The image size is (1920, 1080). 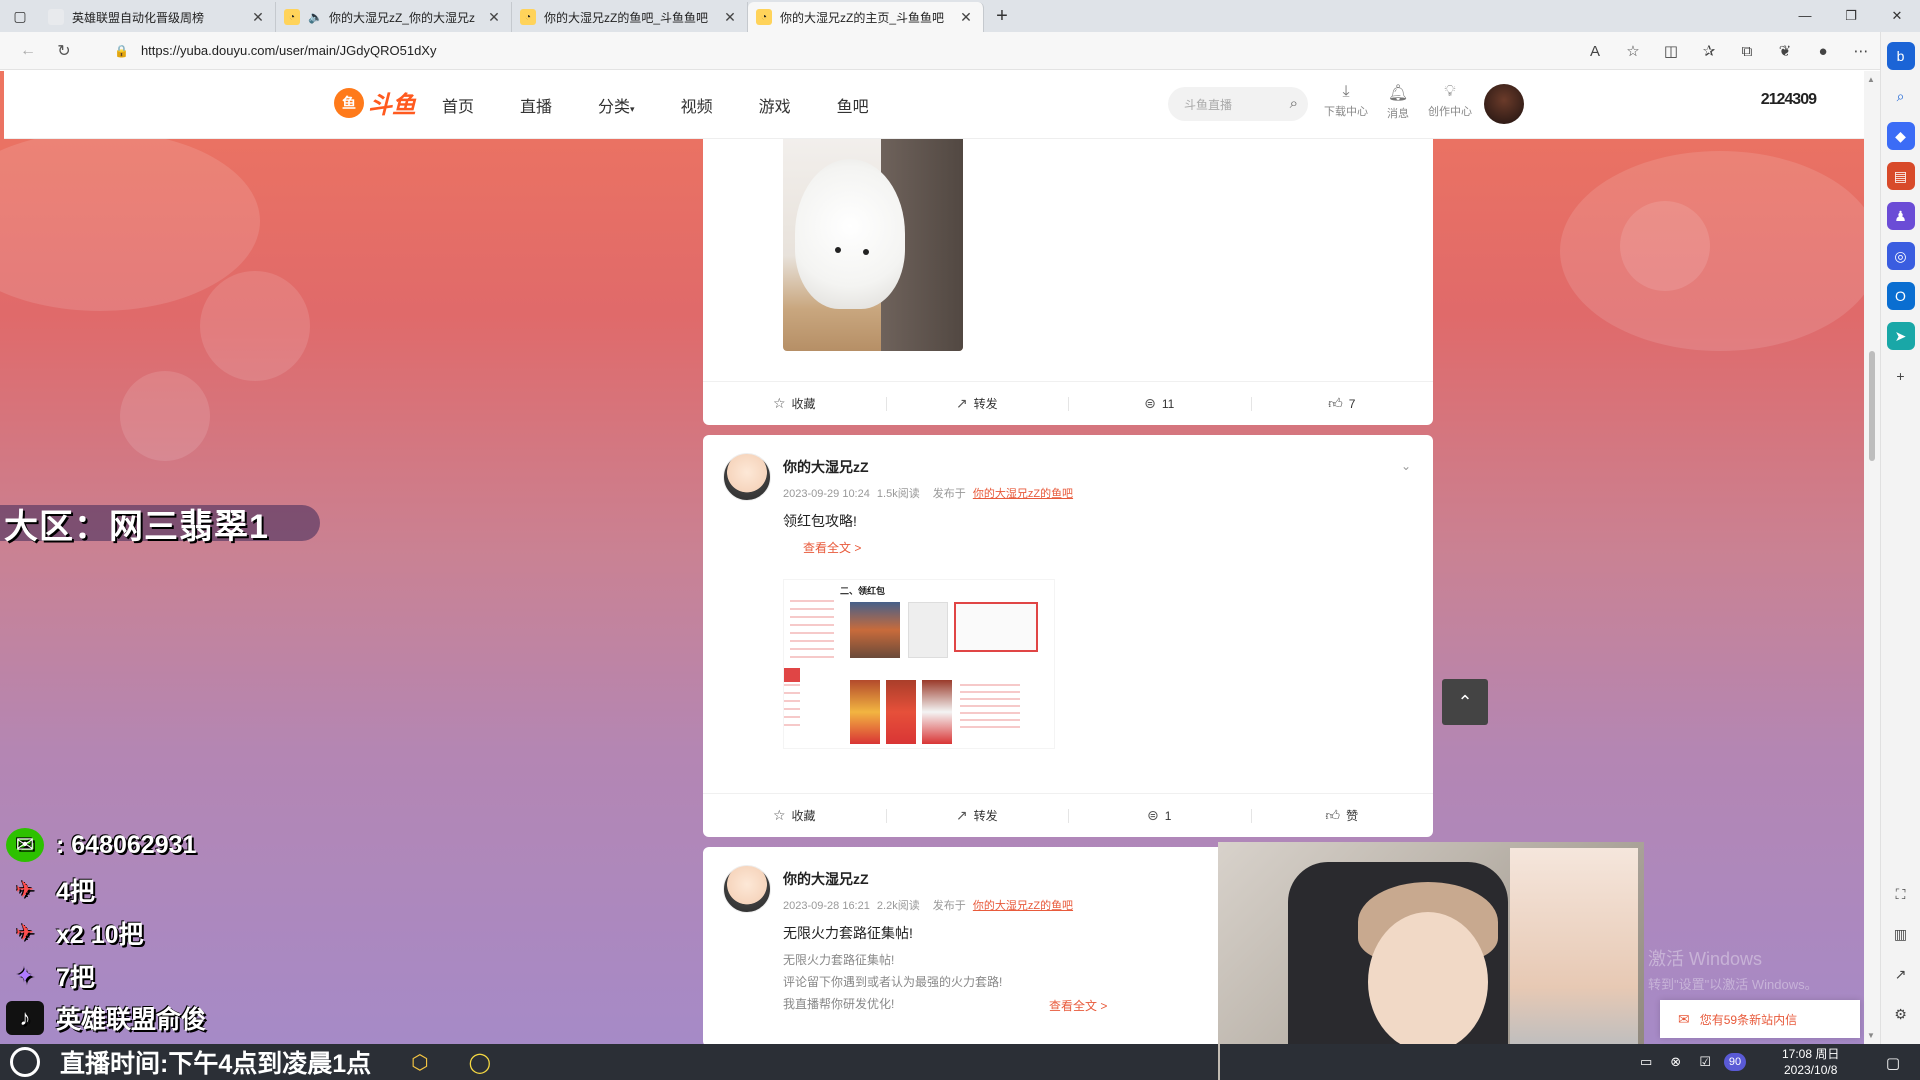 What do you see at coordinates (1633, 51) in the screenshot?
I see `favorite-star-icon: ☆` at bounding box center [1633, 51].